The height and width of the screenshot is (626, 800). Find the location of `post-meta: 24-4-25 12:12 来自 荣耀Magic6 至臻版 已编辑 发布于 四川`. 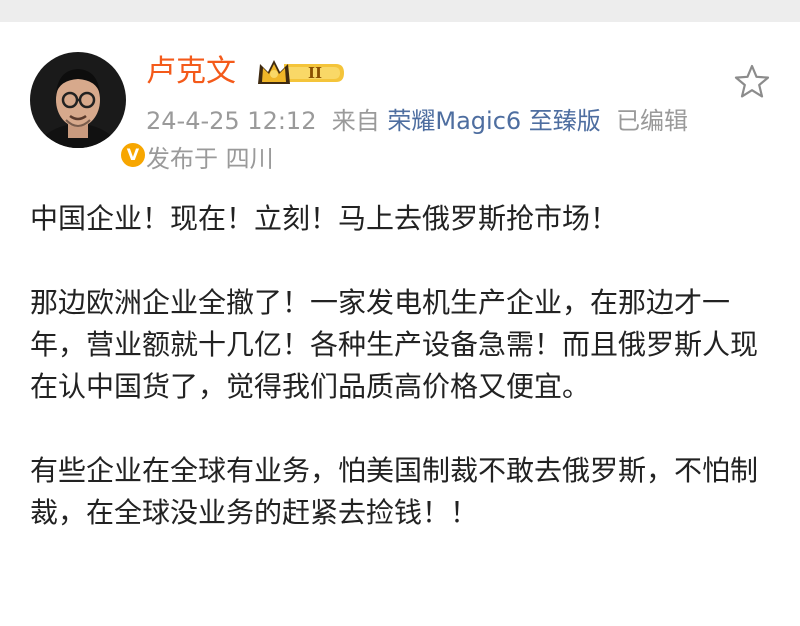

post-meta: 24-4-25 12:12 来自 荣耀Magic6 至臻版 已编辑 发布于 四川 is located at coordinates (456, 140).